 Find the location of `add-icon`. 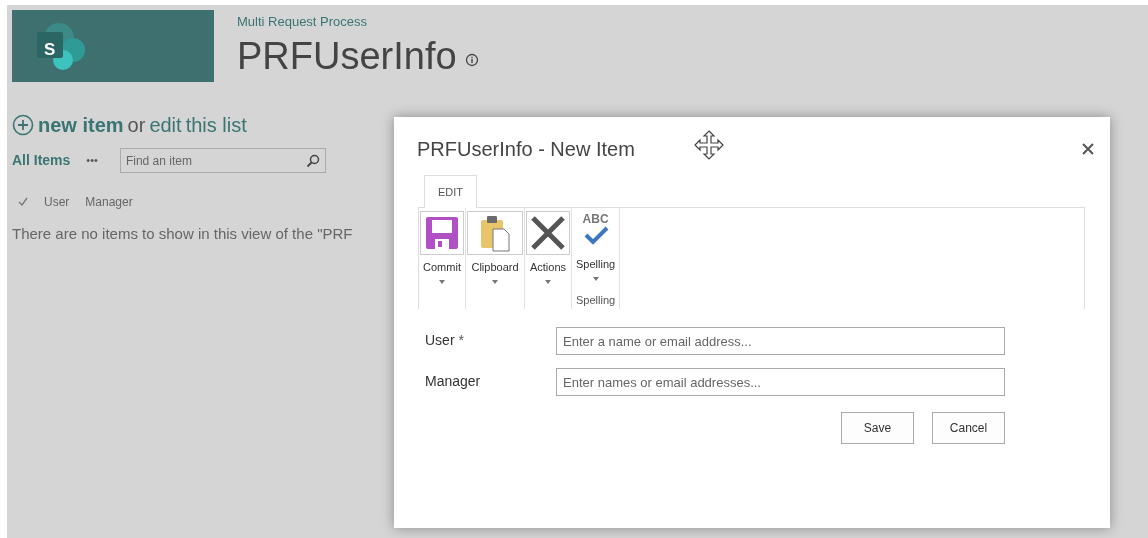

add-icon is located at coordinates (23, 125).